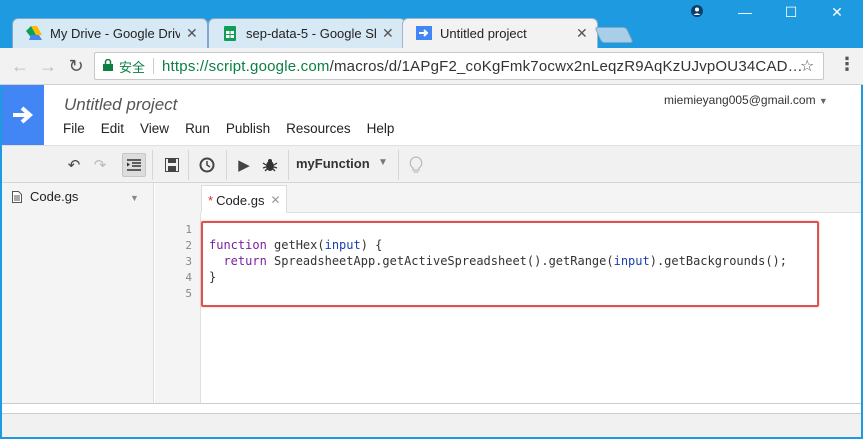  Describe the element at coordinates (120, 105) in the screenshot. I see `project-title: Untitled project` at that location.